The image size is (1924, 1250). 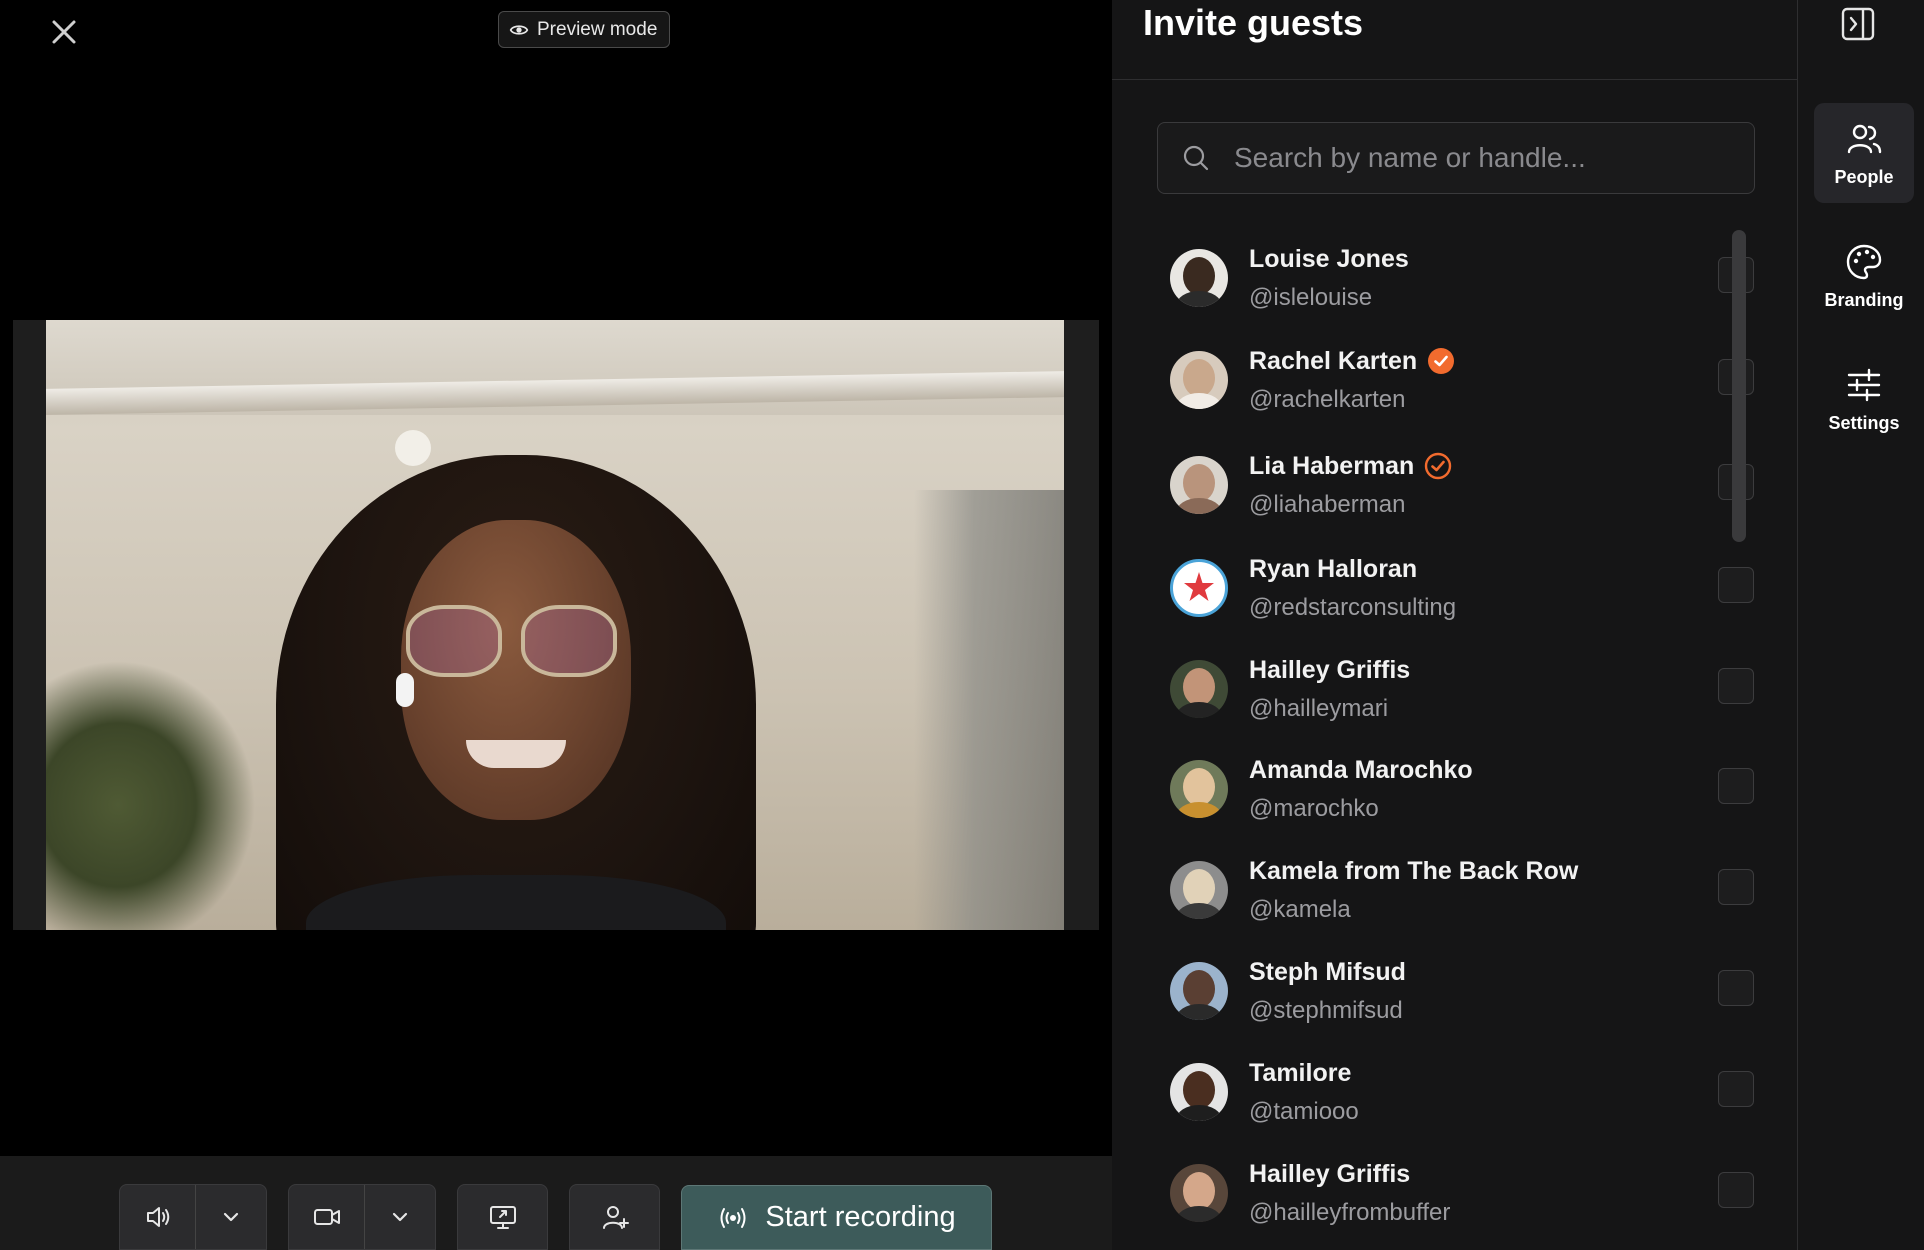 I want to click on guest-row: Louise Jones @islelouise, so click(x=1455, y=278).